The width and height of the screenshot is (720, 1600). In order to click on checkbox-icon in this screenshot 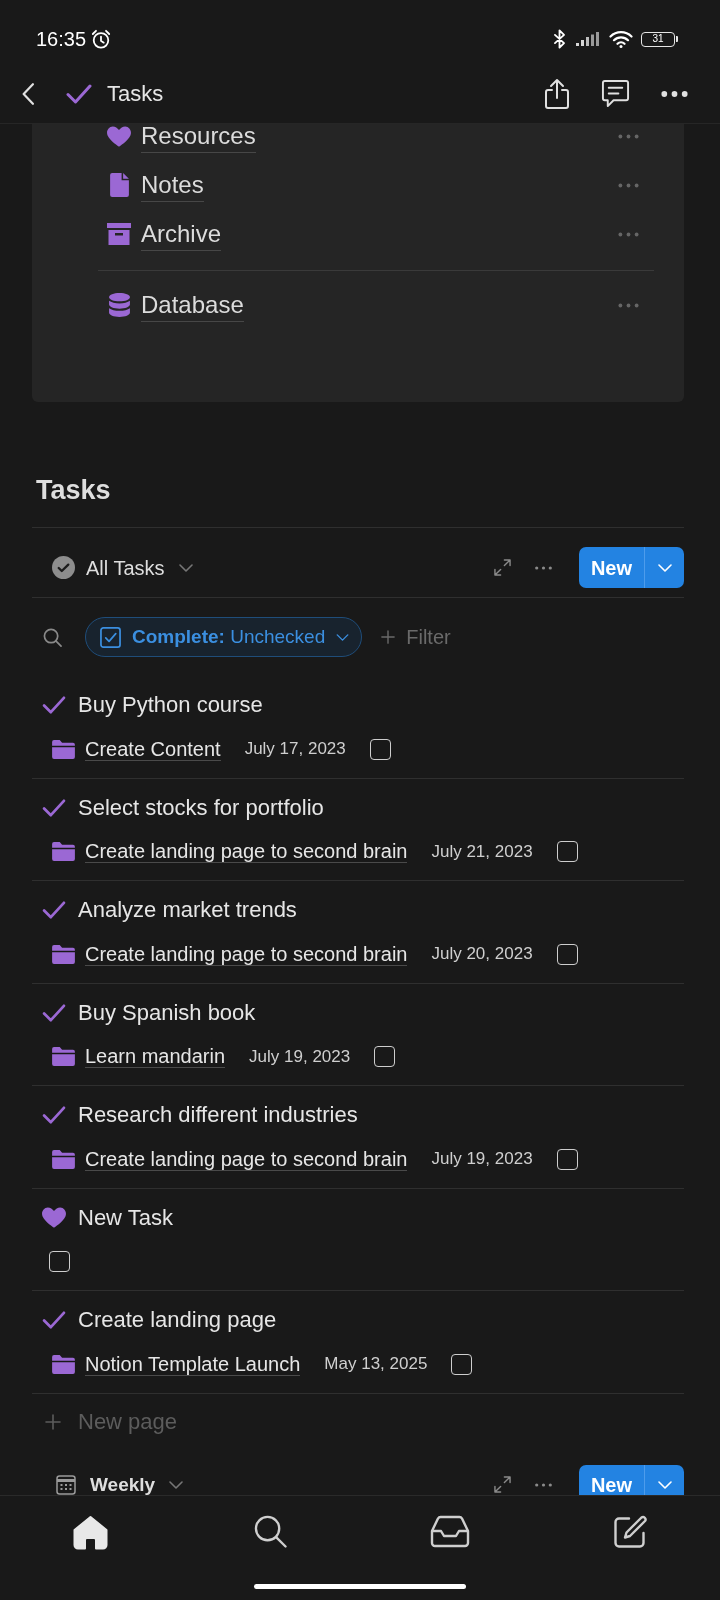, I will do `click(110, 637)`.